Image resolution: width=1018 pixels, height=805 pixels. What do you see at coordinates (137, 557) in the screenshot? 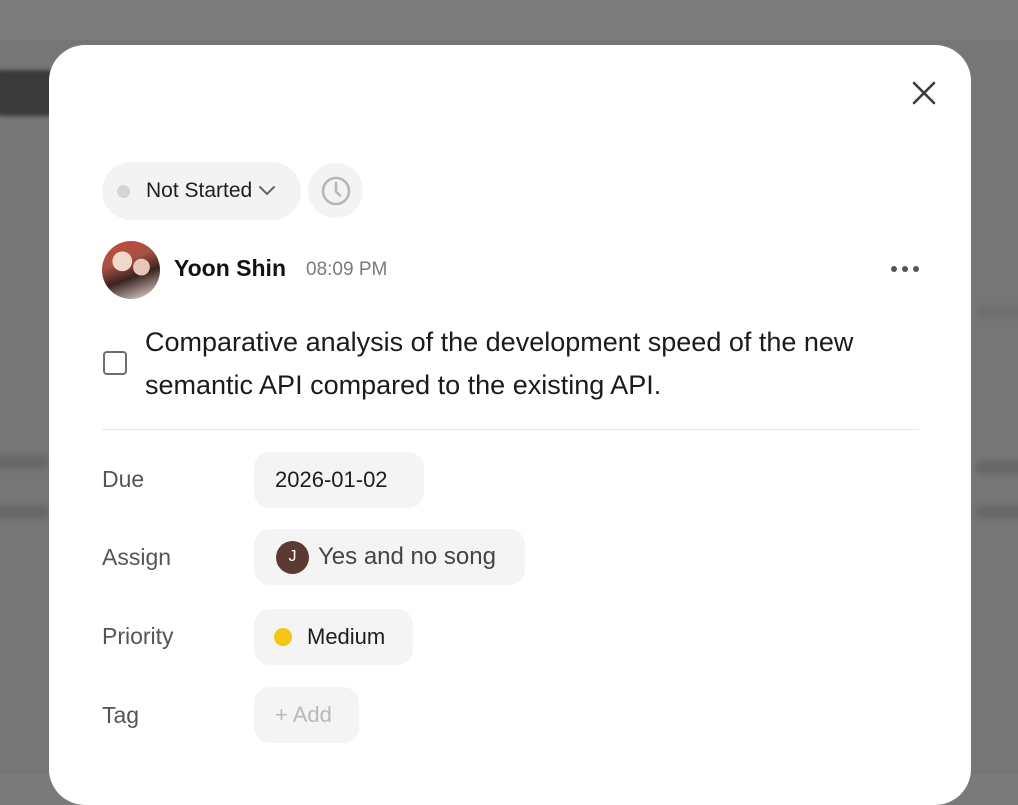
I see `assign-label: Assign` at bounding box center [137, 557].